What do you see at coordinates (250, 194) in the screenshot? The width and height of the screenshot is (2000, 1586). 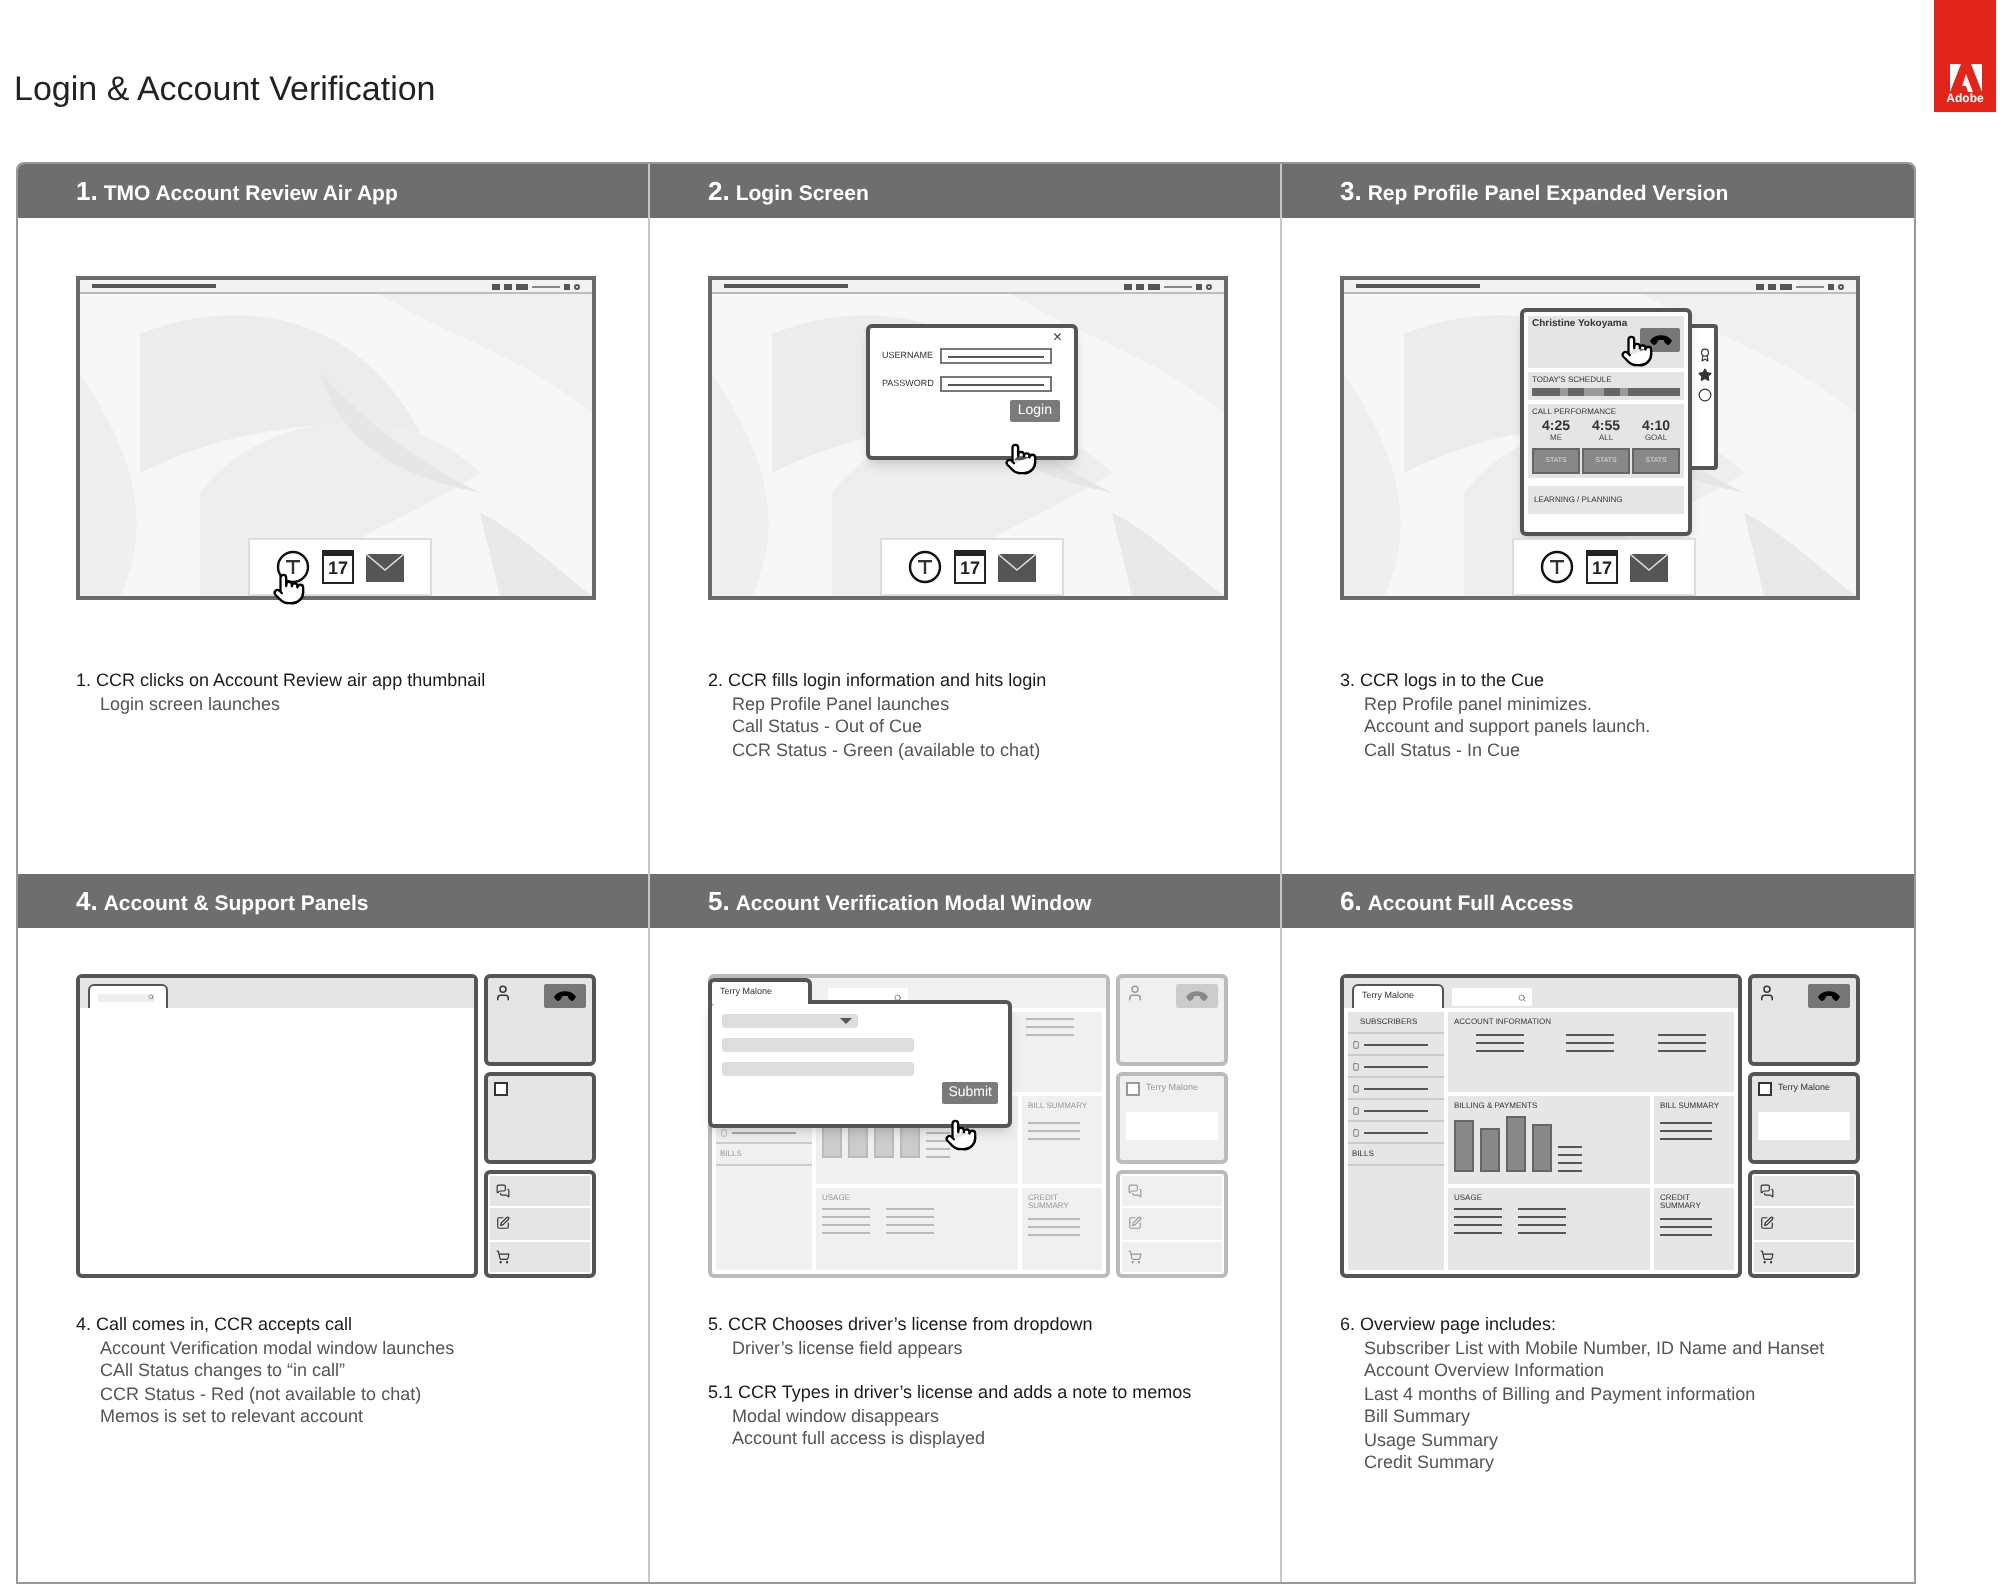 I see `step-title: TMO Account Review Air App` at bounding box center [250, 194].